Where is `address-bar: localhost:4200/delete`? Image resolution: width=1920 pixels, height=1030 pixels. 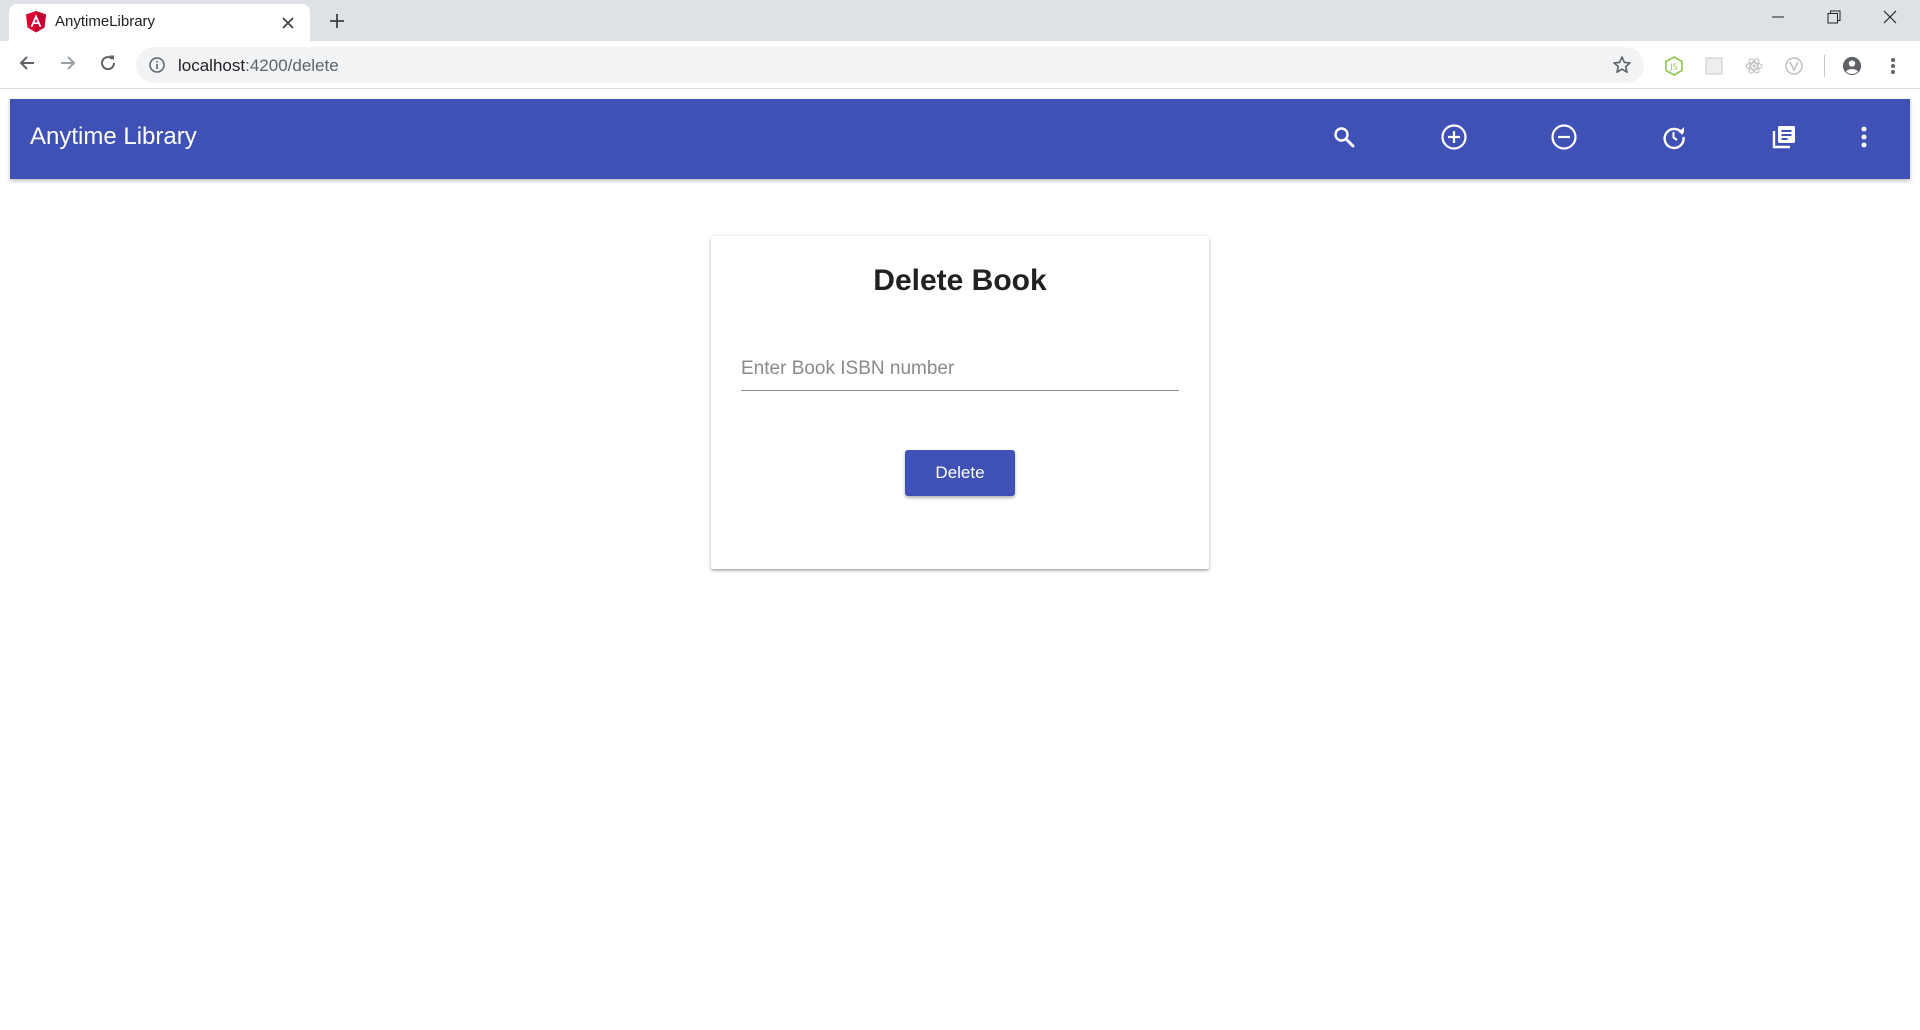
address-bar: localhost:4200/delete is located at coordinates (890, 65).